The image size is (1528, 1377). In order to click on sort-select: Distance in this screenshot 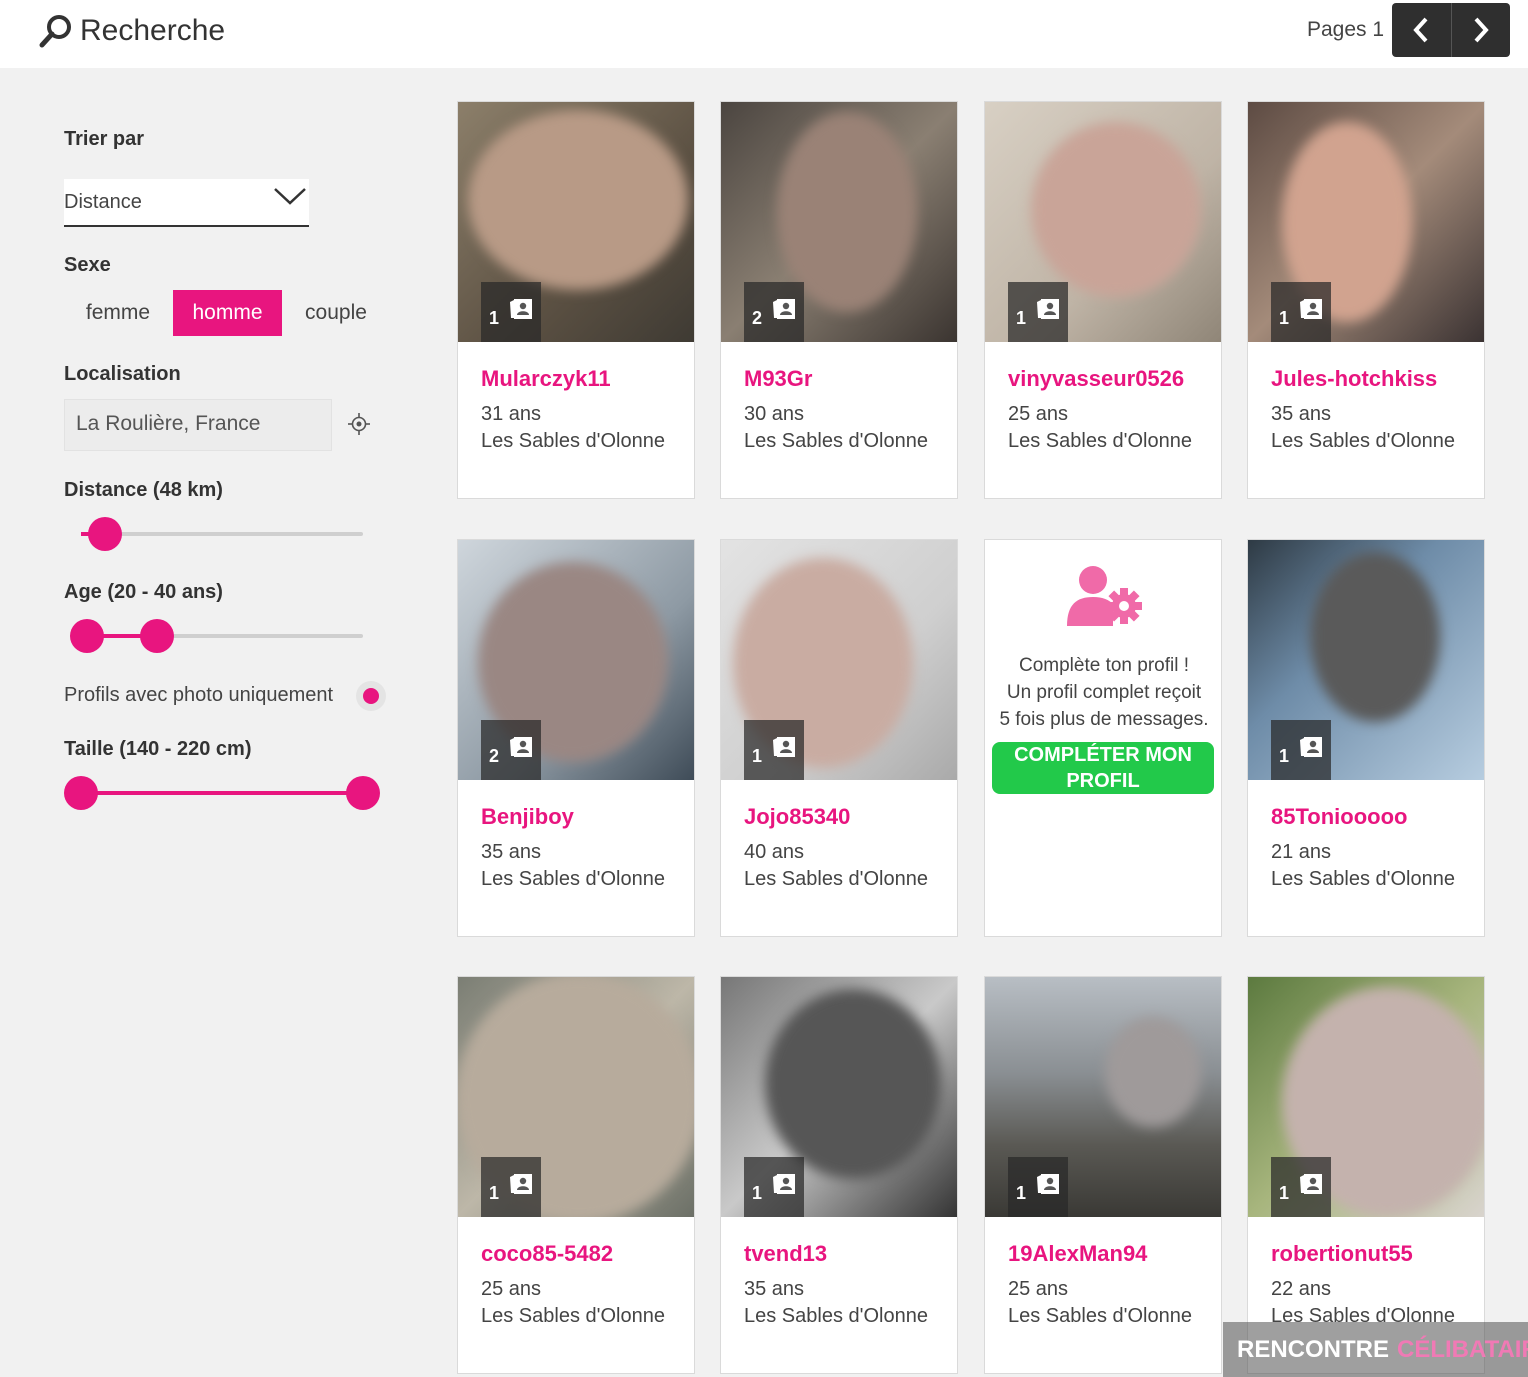, I will do `click(186, 203)`.